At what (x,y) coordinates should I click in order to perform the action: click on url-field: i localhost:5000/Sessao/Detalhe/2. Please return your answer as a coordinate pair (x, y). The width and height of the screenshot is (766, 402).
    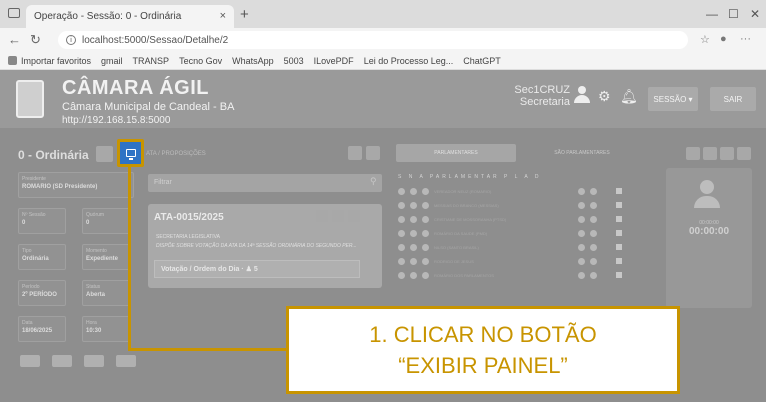
    Looking at the image, I should click on (373, 40).